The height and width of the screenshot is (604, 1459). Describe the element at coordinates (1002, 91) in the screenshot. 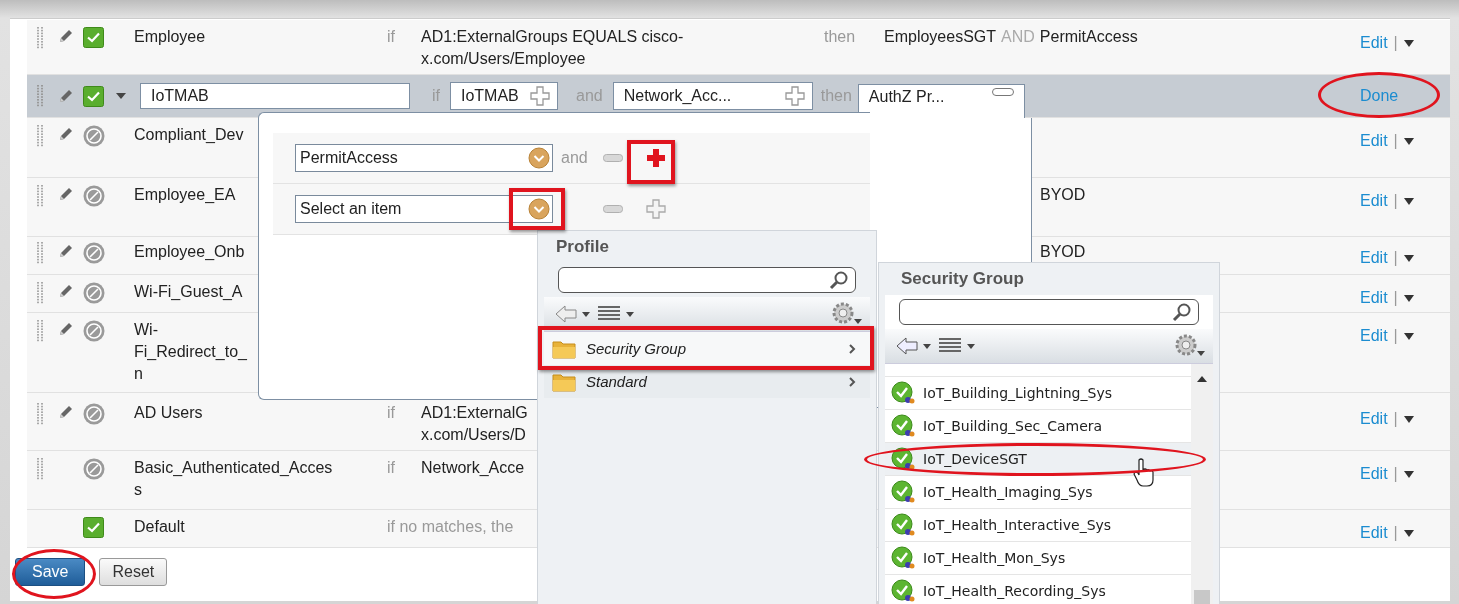

I see `collapse-icon` at that location.